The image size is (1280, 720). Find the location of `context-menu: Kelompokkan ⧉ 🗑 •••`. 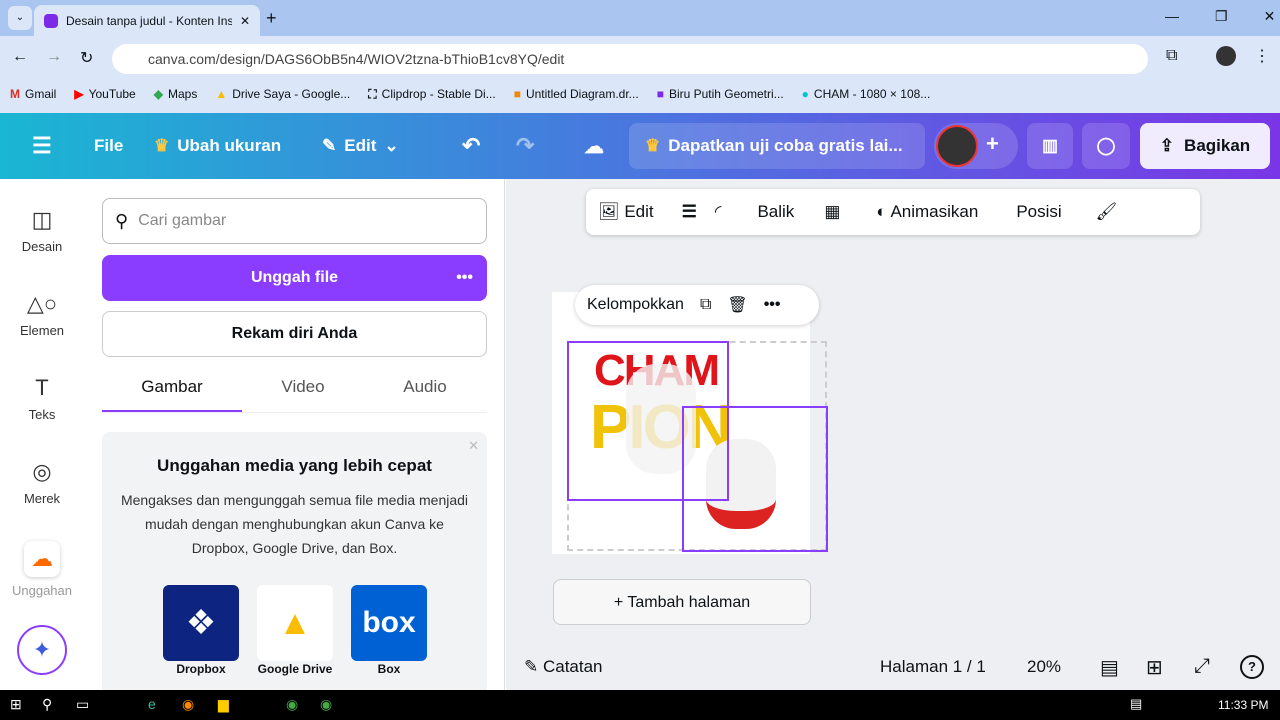

context-menu: Kelompokkan ⧉ 🗑 ••• is located at coordinates (697, 305).